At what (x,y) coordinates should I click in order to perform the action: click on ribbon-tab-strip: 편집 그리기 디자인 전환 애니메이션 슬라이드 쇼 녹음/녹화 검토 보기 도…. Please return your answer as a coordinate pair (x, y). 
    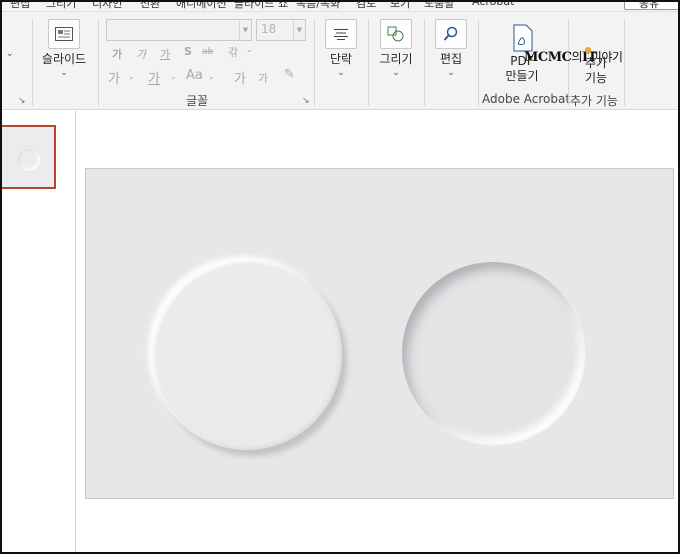
    Looking at the image, I should click on (340, 6).